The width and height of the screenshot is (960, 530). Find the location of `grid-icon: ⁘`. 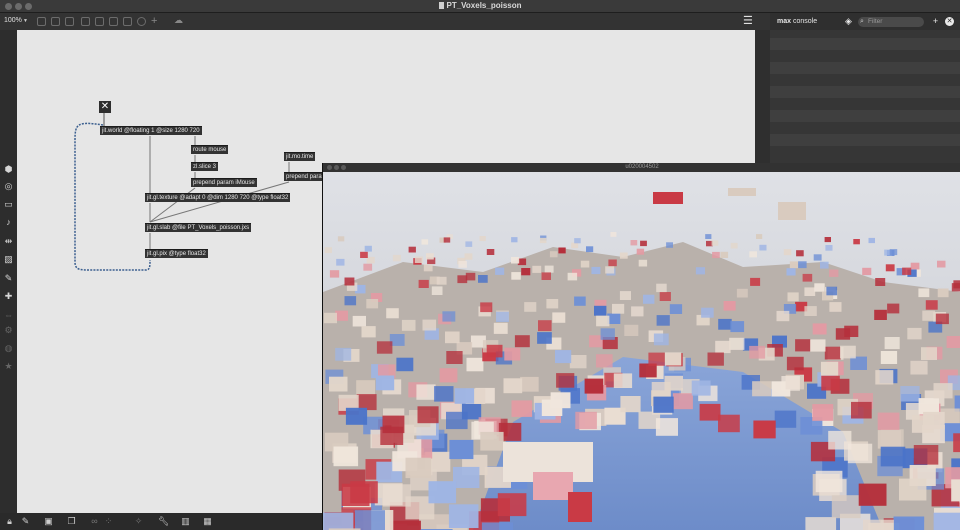

grid-icon: ⁘ is located at coordinates (108, 521).